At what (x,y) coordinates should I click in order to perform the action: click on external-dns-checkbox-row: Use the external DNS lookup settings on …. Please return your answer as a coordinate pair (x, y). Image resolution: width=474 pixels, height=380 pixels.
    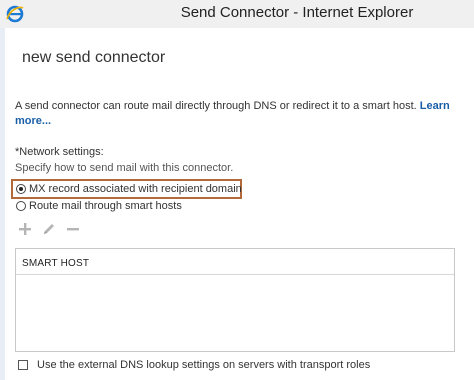
    Looking at the image, I should click on (194, 365).